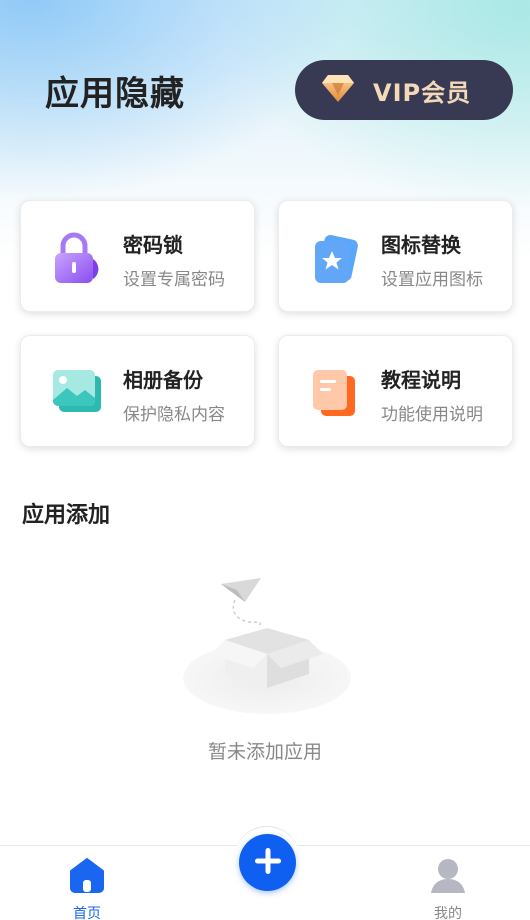  Describe the element at coordinates (174, 415) in the screenshot. I see `card-subtitle: 保护隐私内容` at that location.